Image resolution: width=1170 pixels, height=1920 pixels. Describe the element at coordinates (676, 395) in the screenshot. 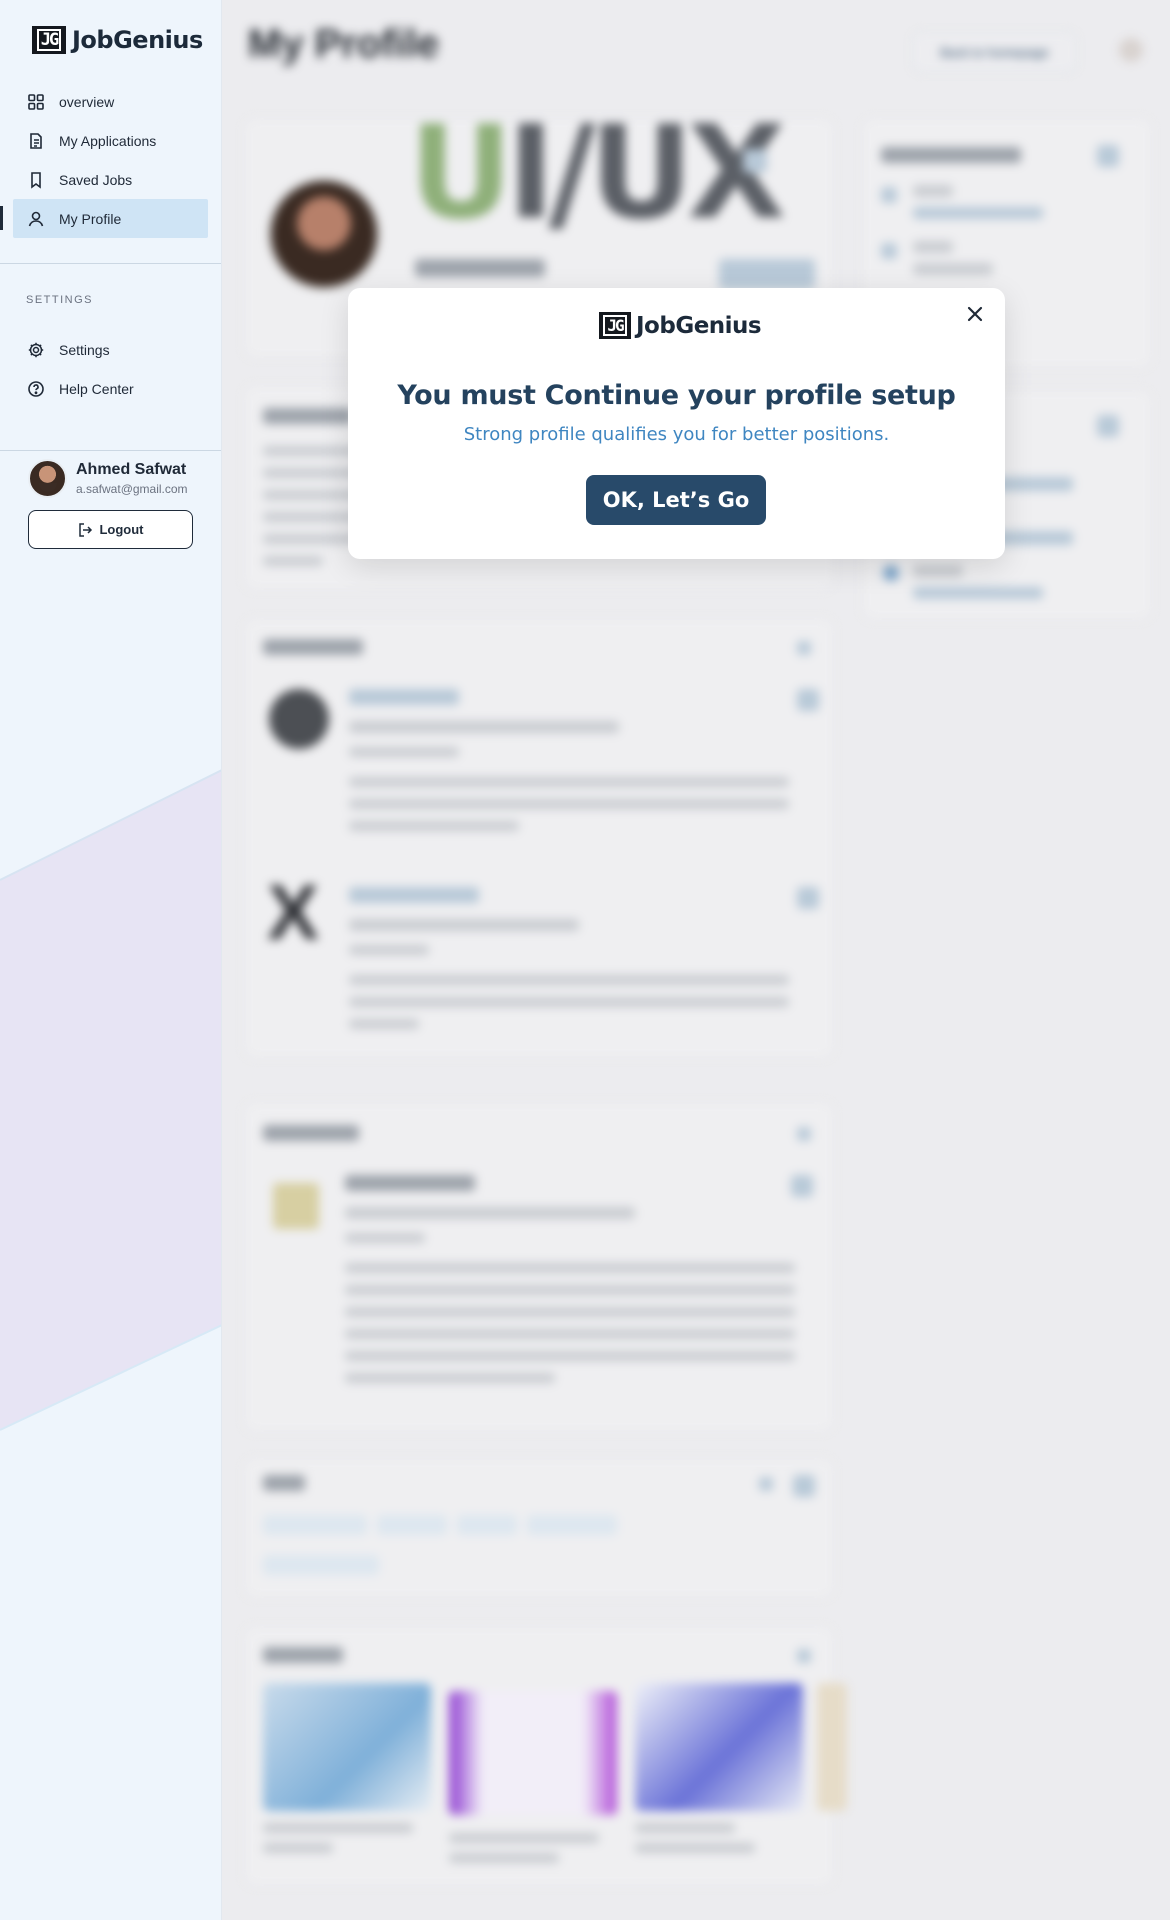

I see `modal-title: You must Continue your profile setup` at that location.